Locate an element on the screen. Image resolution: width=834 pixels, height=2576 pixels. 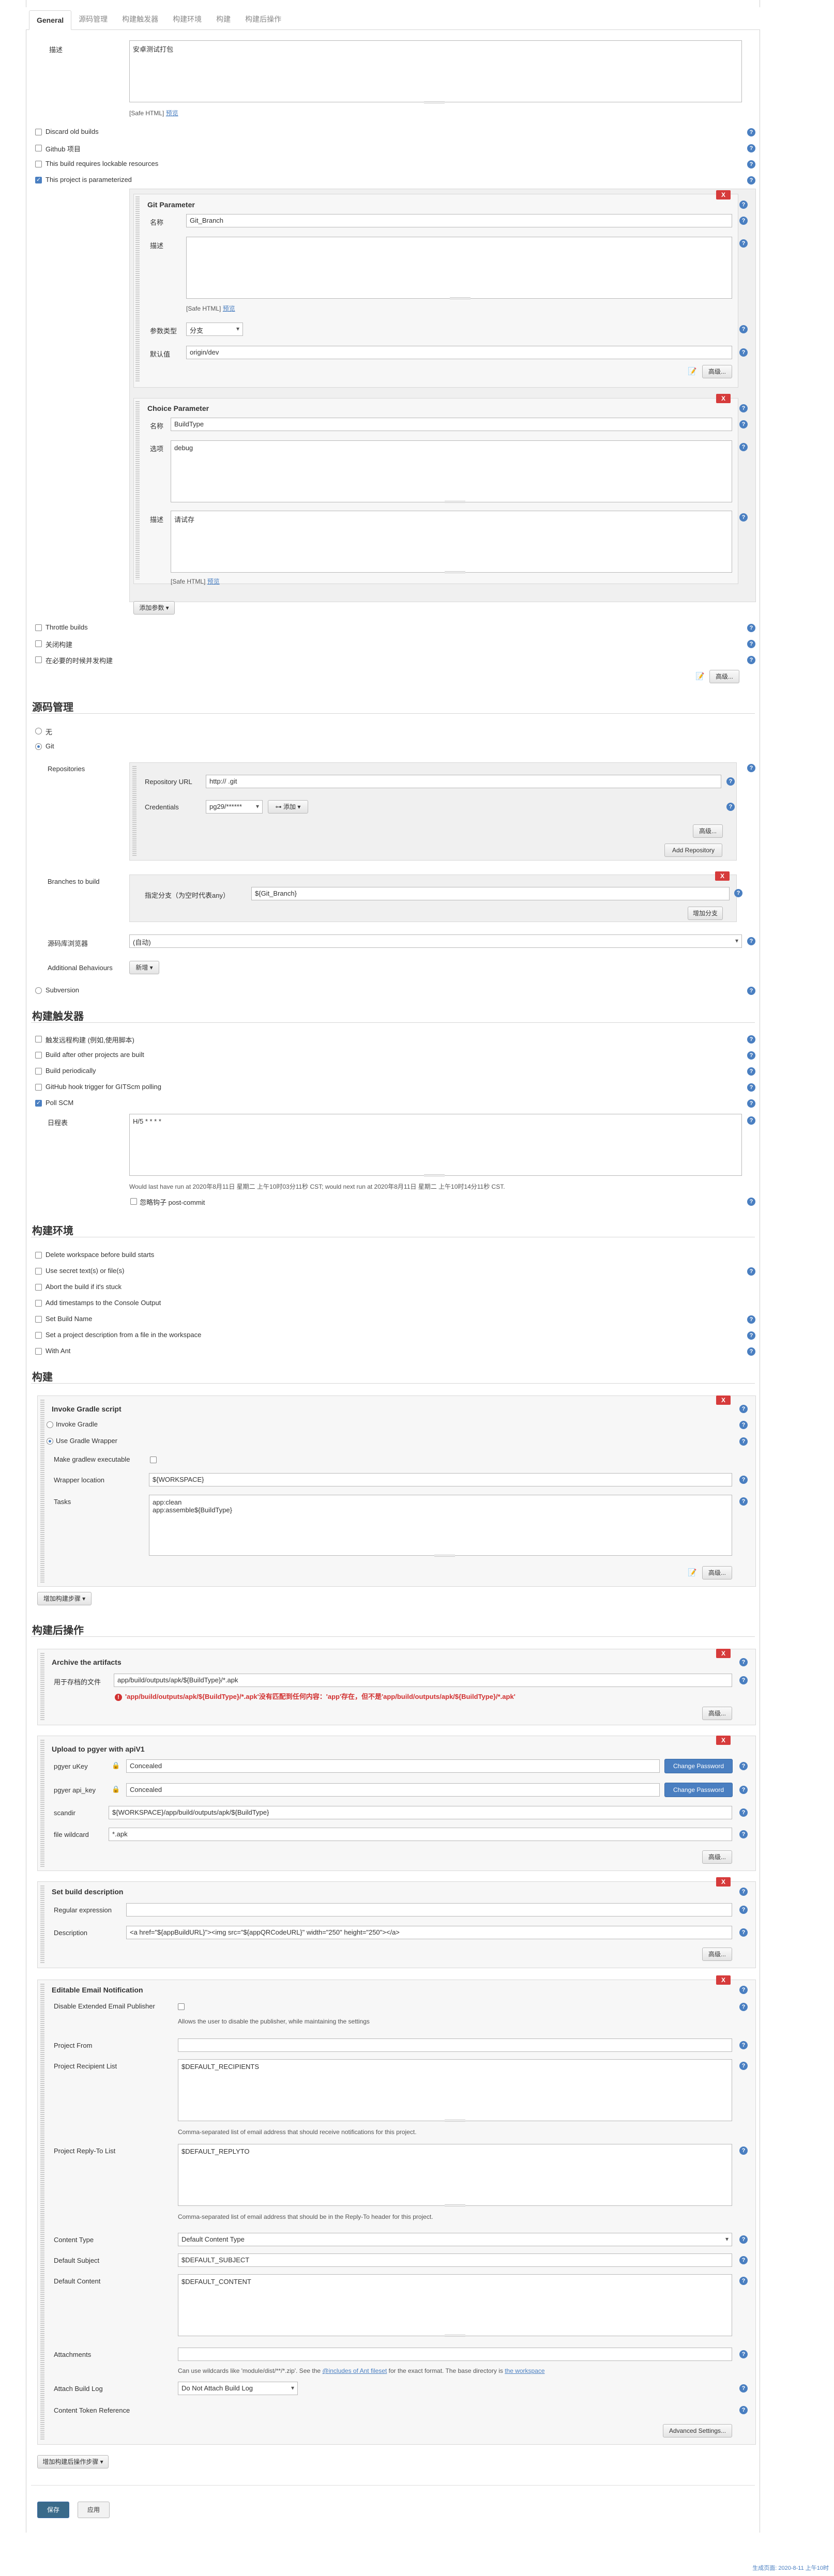
tab-build: 构建 is located at coordinates (223, 19).